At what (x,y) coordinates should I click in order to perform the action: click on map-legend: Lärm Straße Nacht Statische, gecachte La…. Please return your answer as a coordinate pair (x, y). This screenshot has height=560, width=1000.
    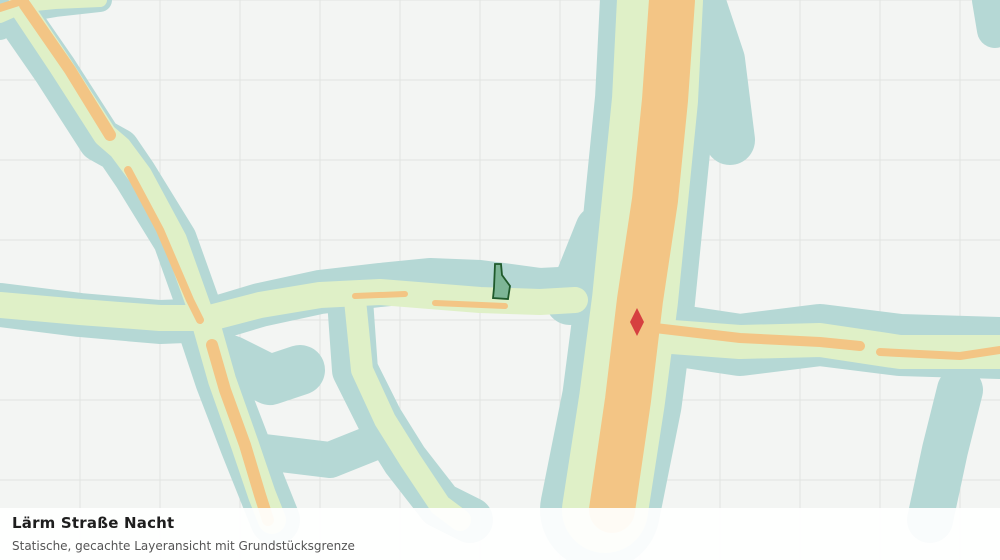
    Looking at the image, I should click on (500, 534).